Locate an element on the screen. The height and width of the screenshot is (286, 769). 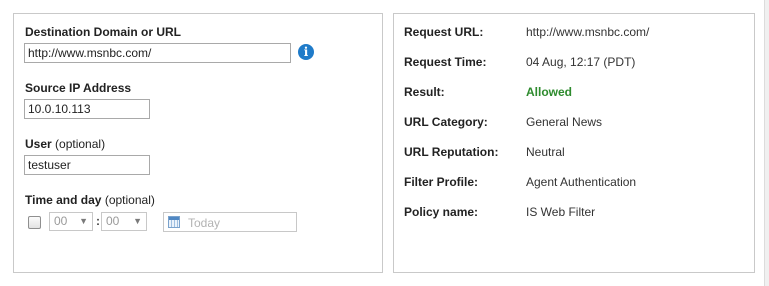
user-label: User (optional) is located at coordinates (65, 144).